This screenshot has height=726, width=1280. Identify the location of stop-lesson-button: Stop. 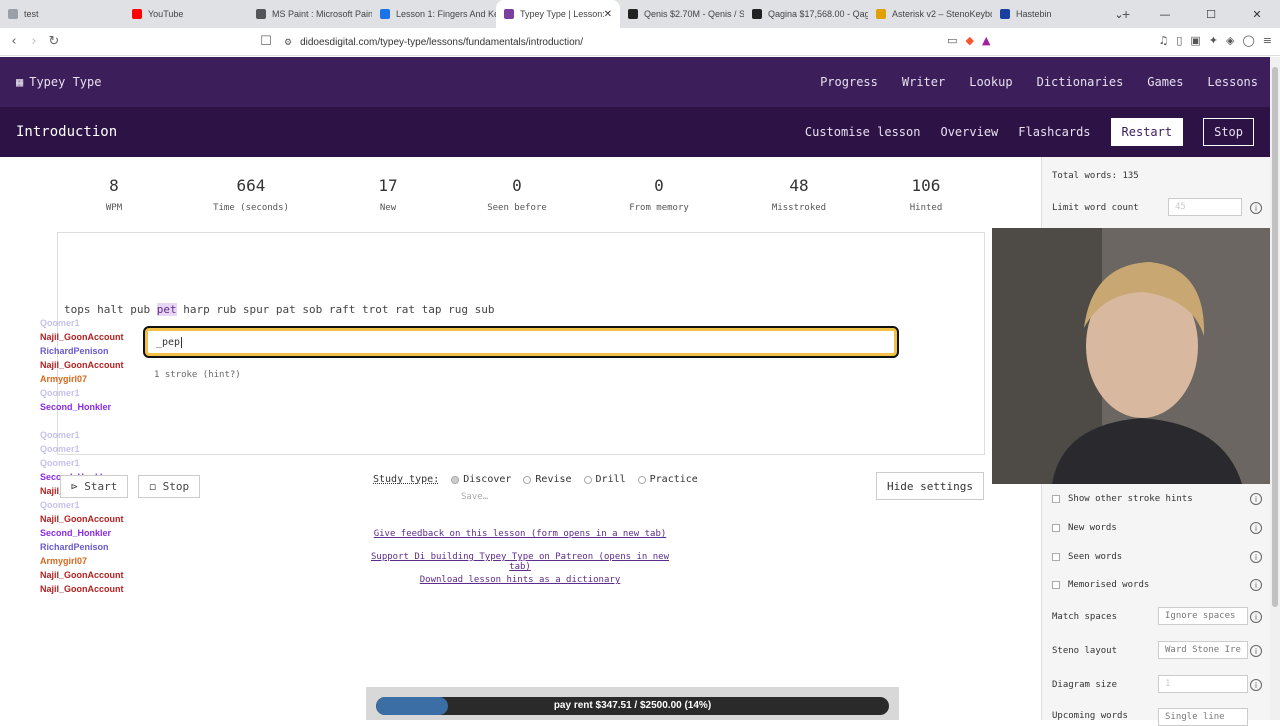
(1228, 132).